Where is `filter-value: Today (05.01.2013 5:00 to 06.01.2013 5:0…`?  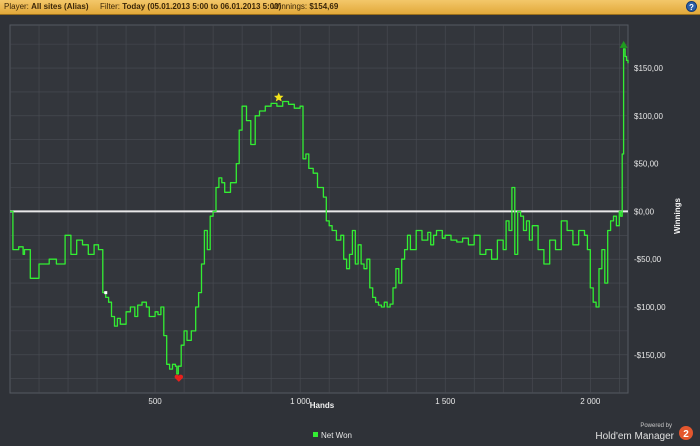
filter-value: Today (05.01.2013 5:00 to 06.01.2013 5:0… is located at coordinates (201, 6).